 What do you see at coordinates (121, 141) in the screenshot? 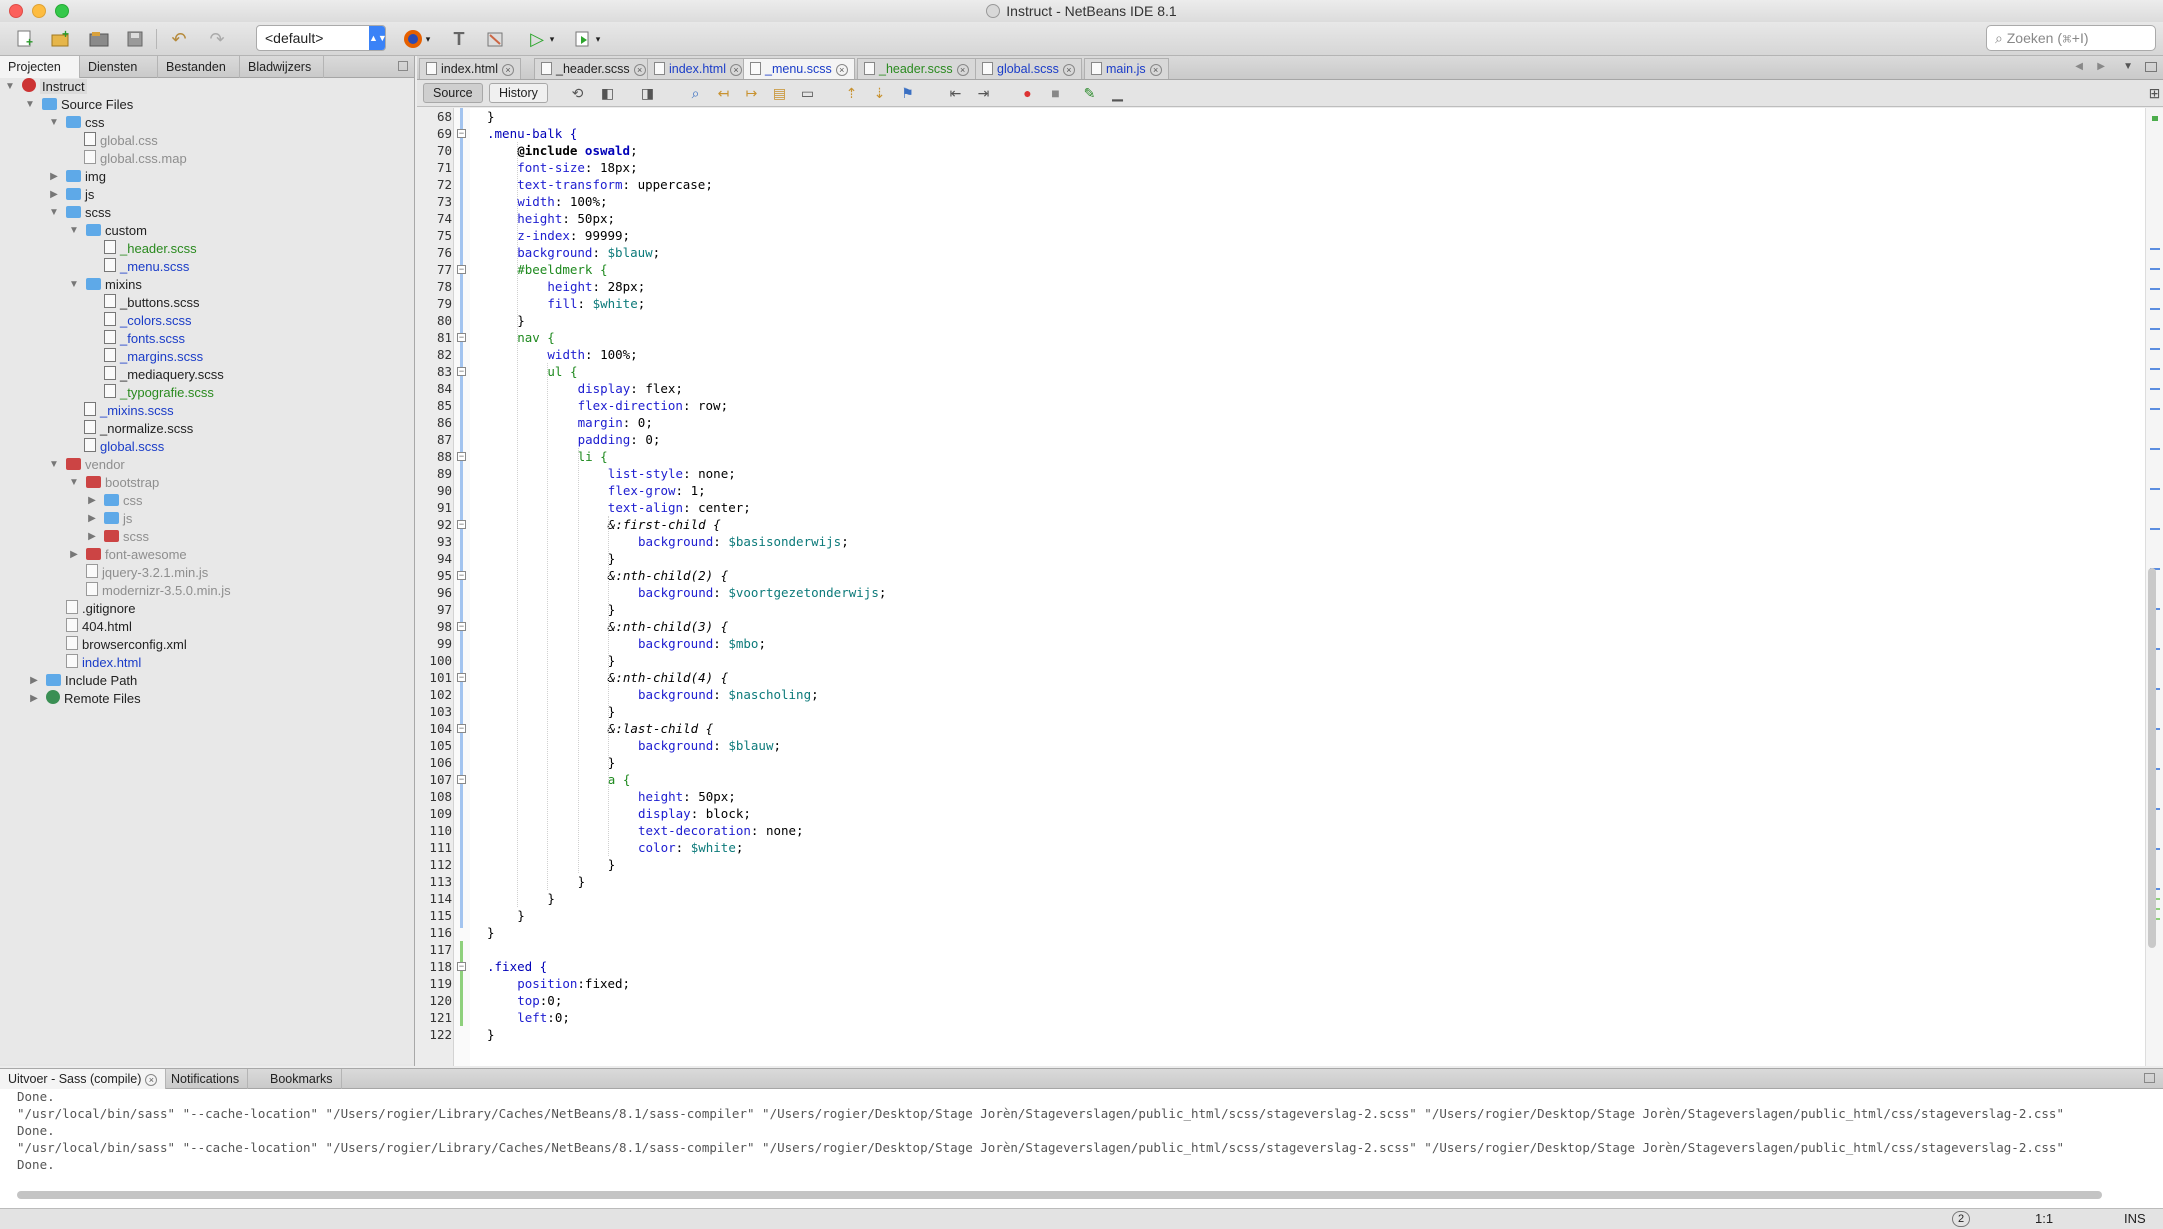
I see `tree-node: global.css` at bounding box center [121, 141].